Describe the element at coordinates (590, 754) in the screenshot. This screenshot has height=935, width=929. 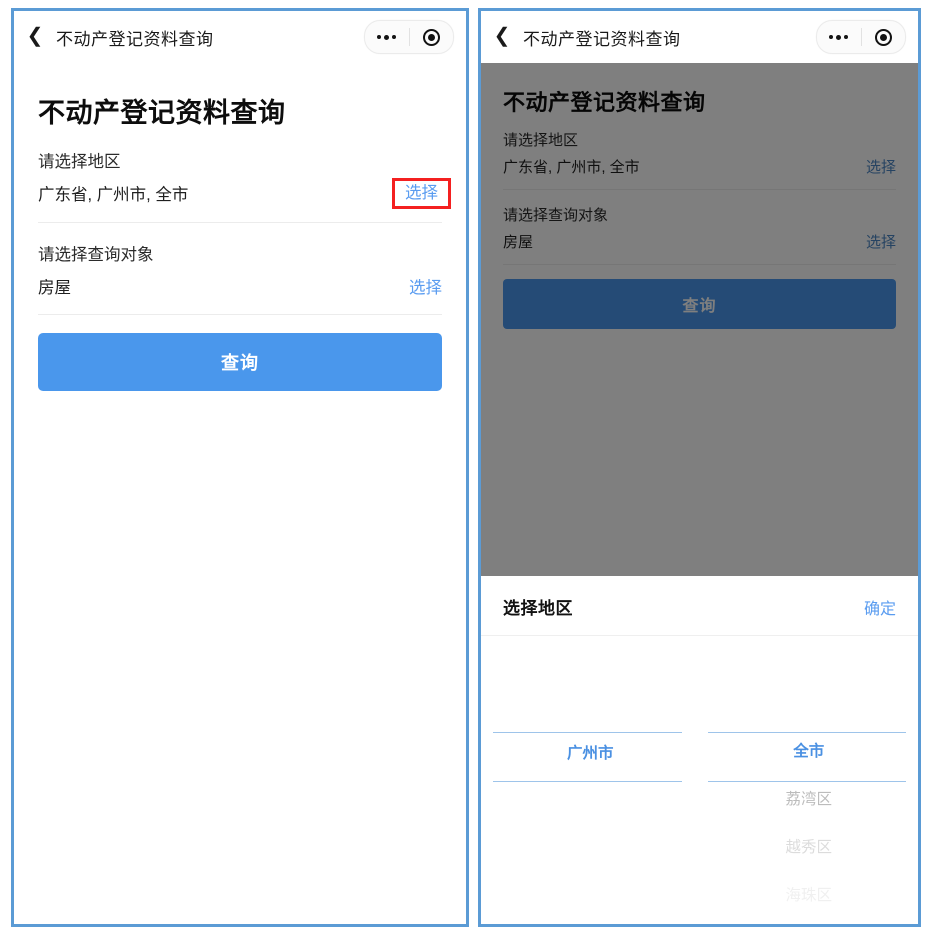
I see `picker-selected-city: 广州市` at that location.